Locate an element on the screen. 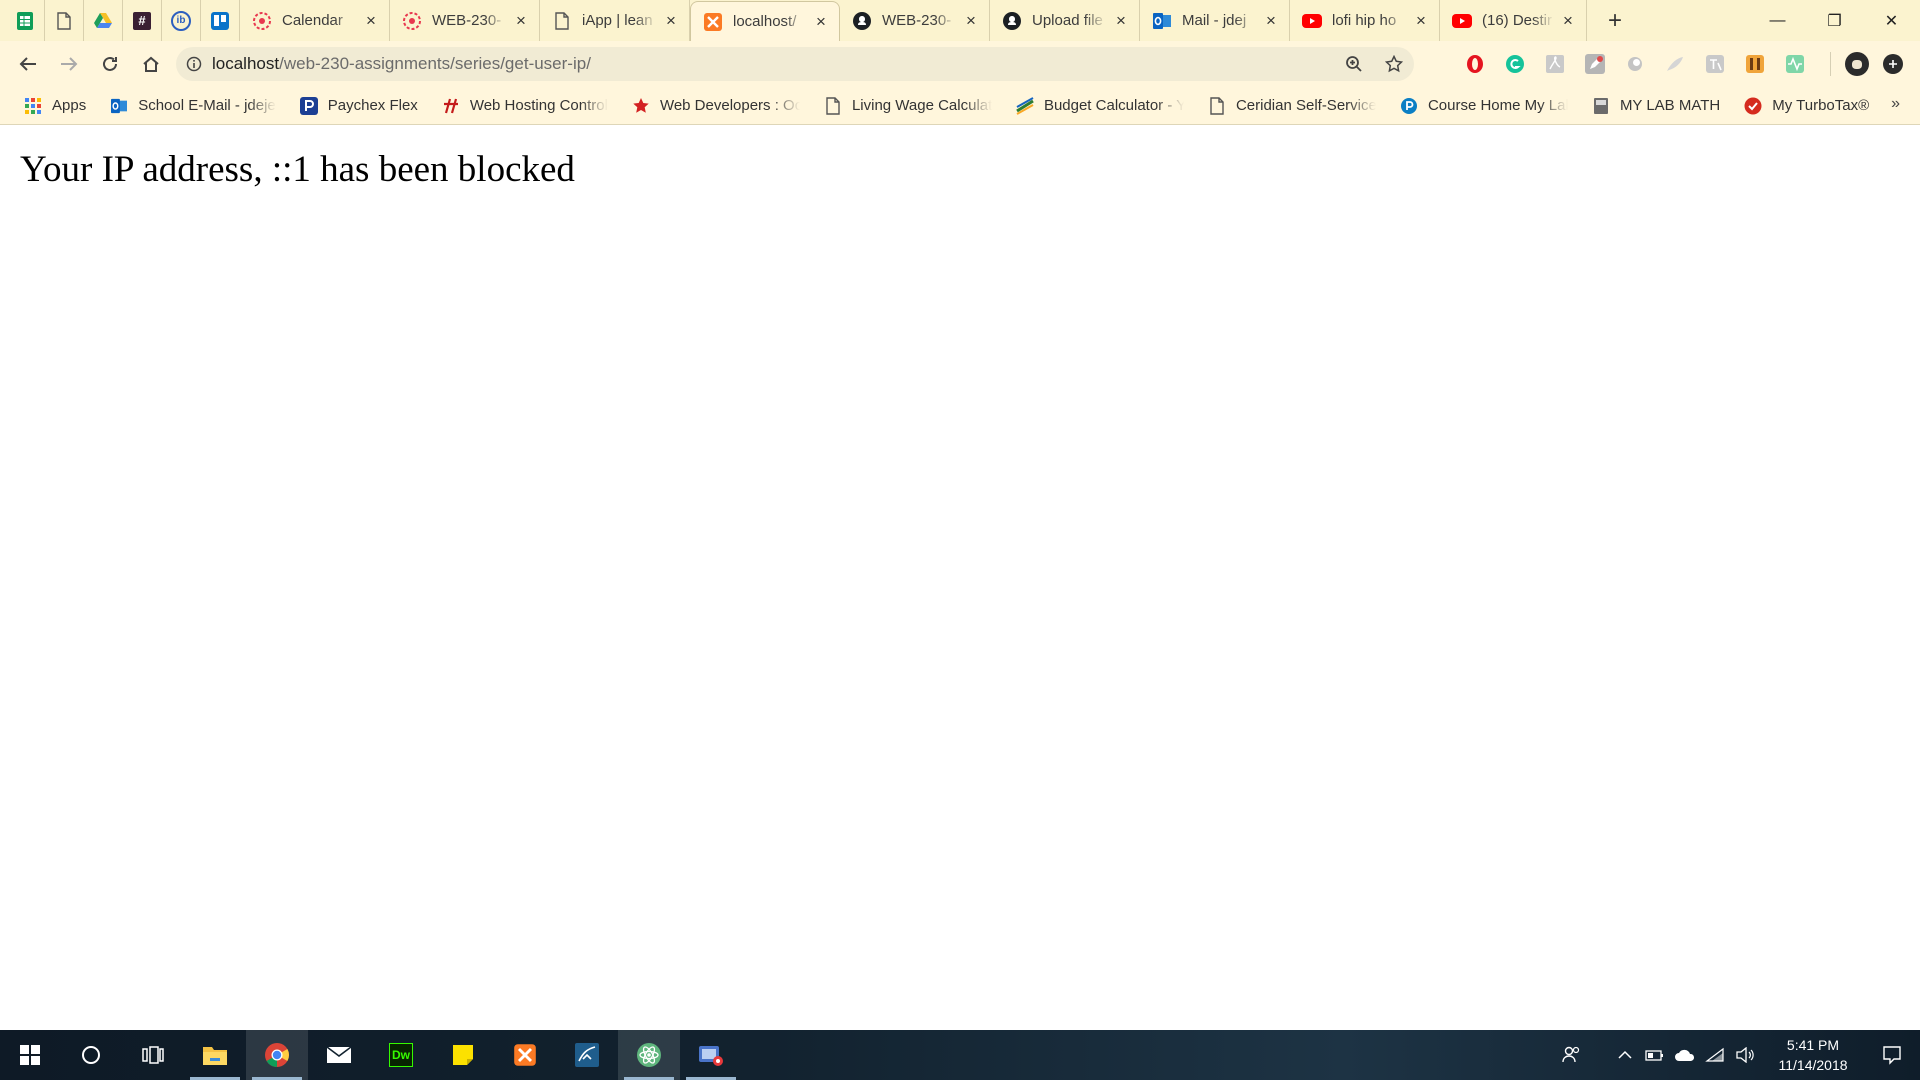 The image size is (1920, 1080). bookmark-paychex: Paychex Flex is located at coordinates (359, 106).